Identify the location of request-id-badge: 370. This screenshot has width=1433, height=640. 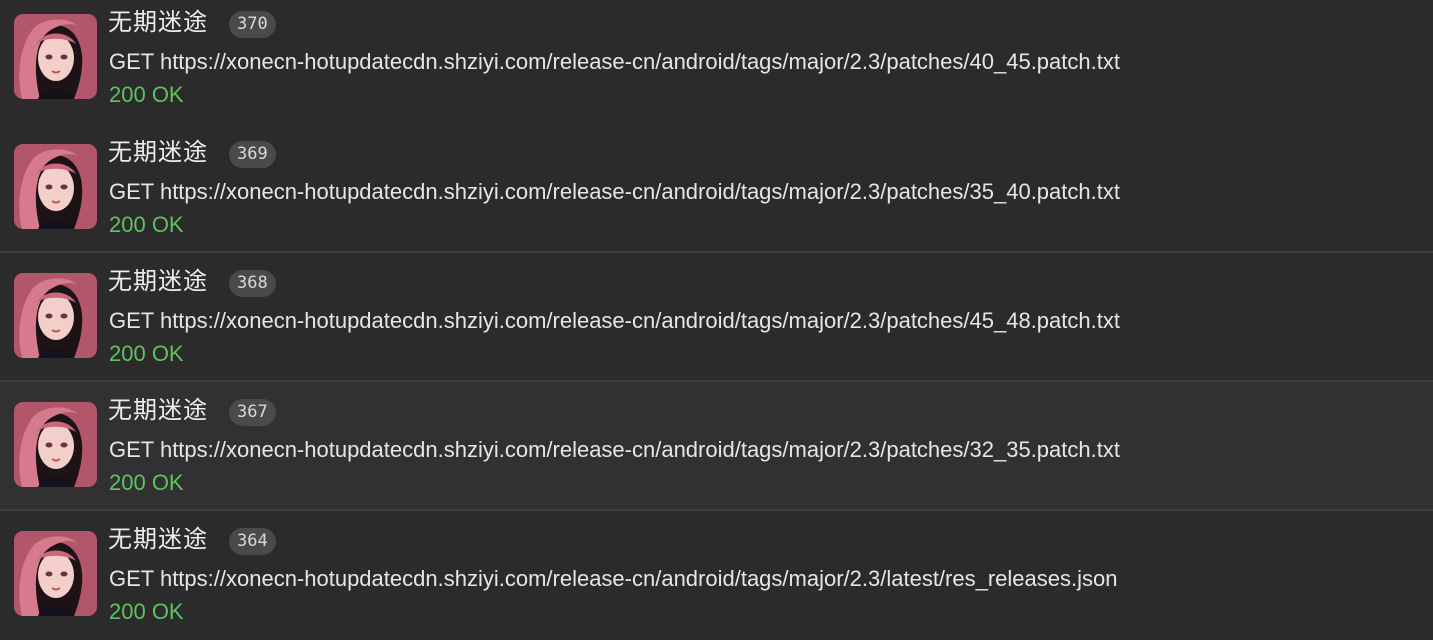
(252, 24).